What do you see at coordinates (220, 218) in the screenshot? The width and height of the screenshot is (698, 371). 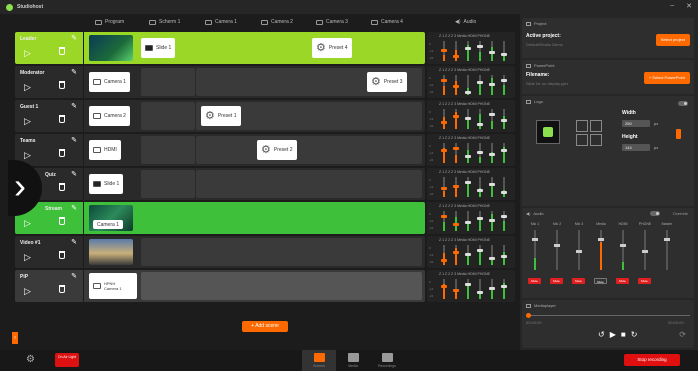 I see `scene-row: Stream ✎ ▷ Camera 1` at bounding box center [220, 218].